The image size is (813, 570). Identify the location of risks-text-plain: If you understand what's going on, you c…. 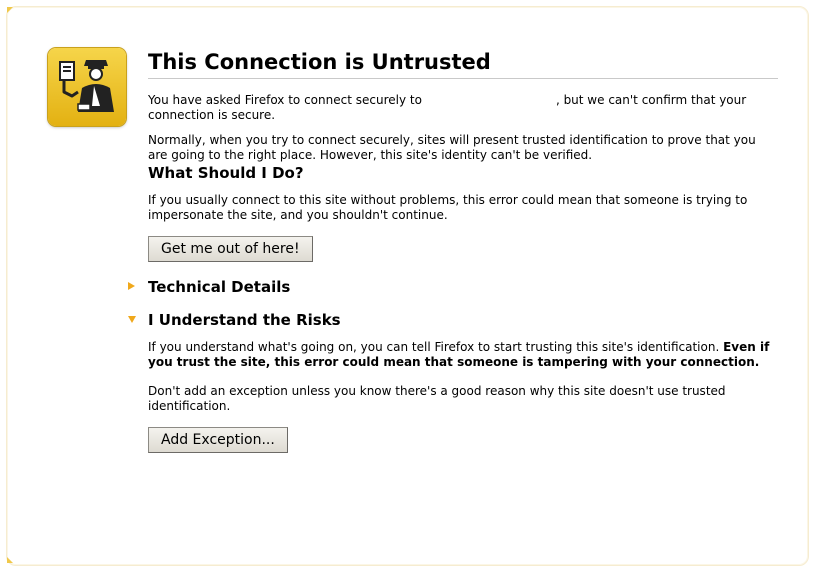
(434, 347).